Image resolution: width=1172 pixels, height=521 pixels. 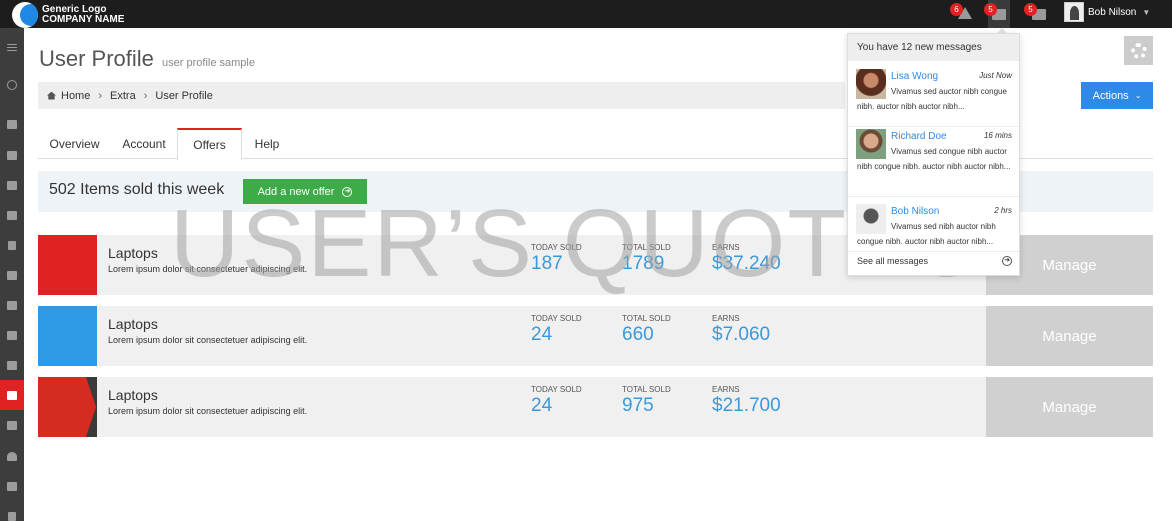 What do you see at coordinates (12, 511) in the screenshot?
I see `file-icon` at bounding box center [12, 511].